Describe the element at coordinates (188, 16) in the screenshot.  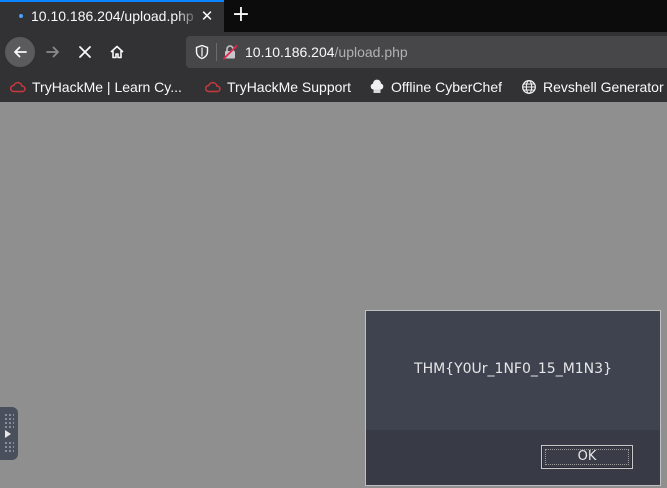
I see `tab-title-fade` at that location.